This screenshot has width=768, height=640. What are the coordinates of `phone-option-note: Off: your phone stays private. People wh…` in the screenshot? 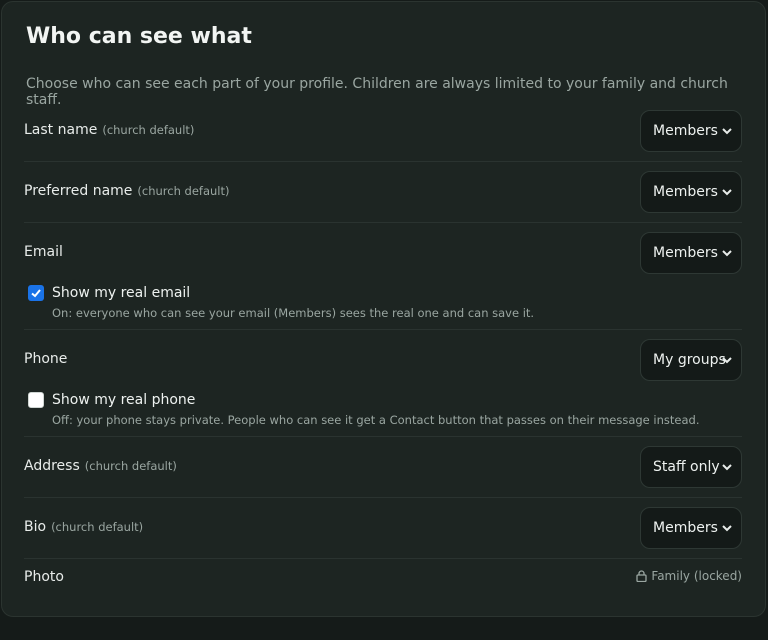 It's located at (376, 420).